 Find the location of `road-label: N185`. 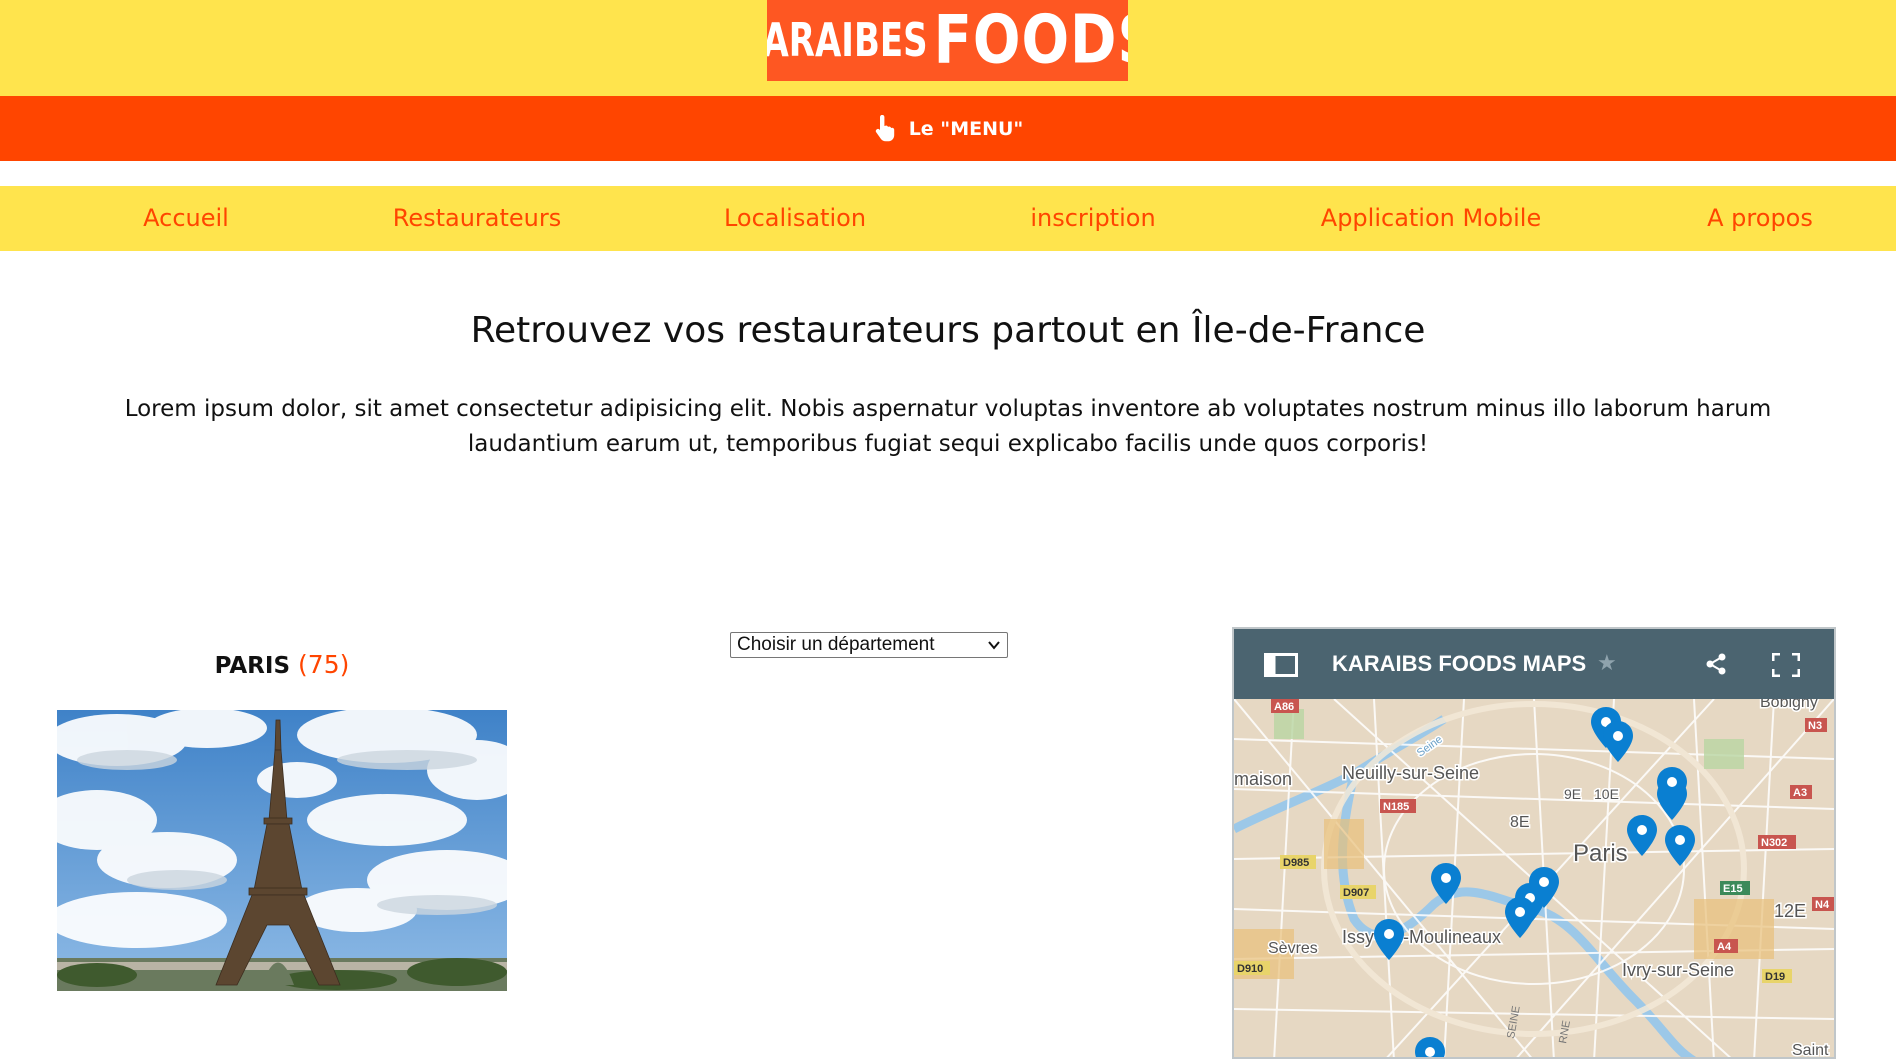

road-label: N185 is located at coordinates (1396, 807).